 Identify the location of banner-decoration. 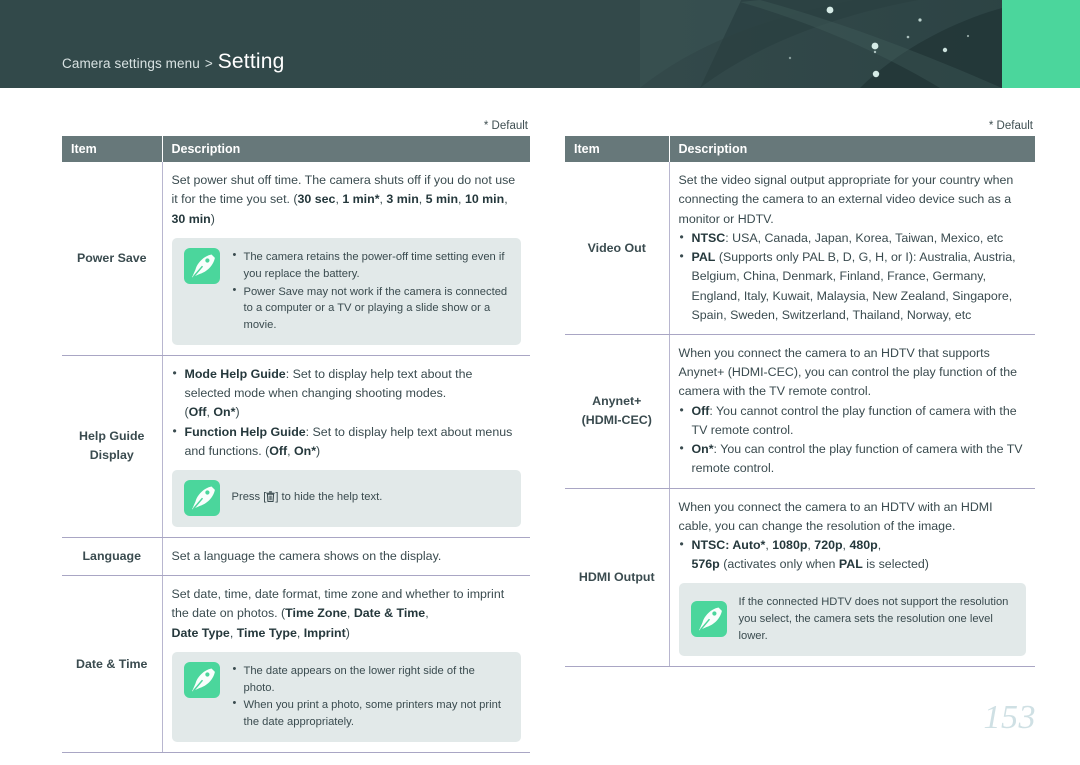
(540, 44).